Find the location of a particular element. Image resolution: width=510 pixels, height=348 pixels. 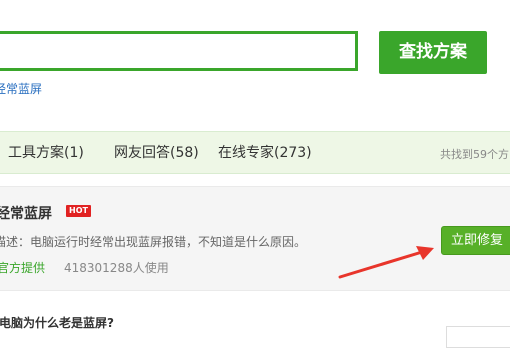

red-arrow-icon is located at coordinates (386, 262).